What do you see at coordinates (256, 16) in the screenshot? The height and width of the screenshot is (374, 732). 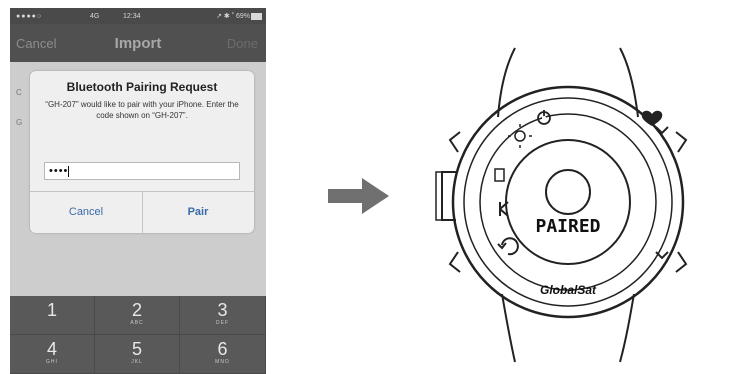 I see `battery-icon` at bounding box center [256, 16].